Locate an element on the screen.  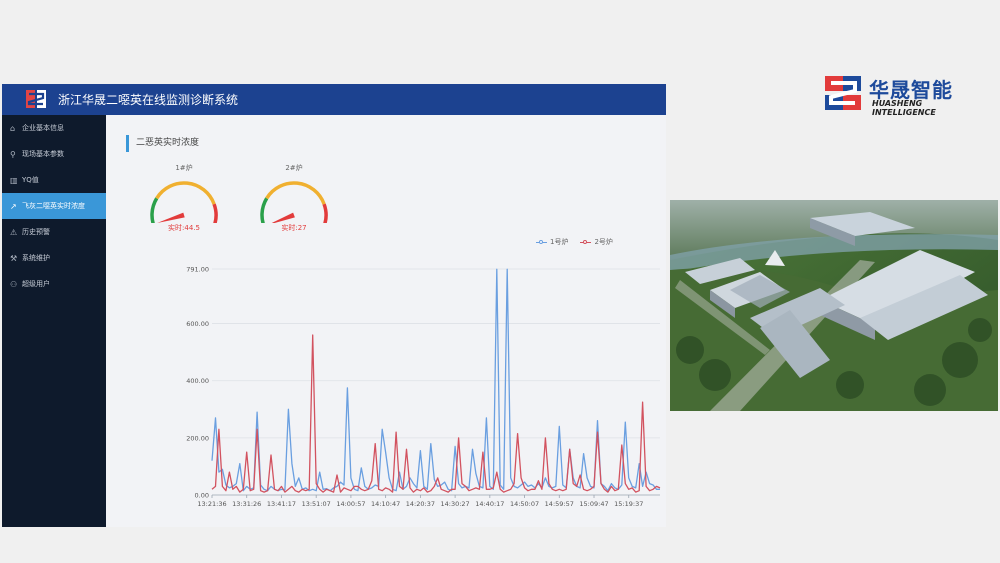
app-title: 浙江华晟二噁英在线监测诊断系统 is located at coordinates (148, 100).